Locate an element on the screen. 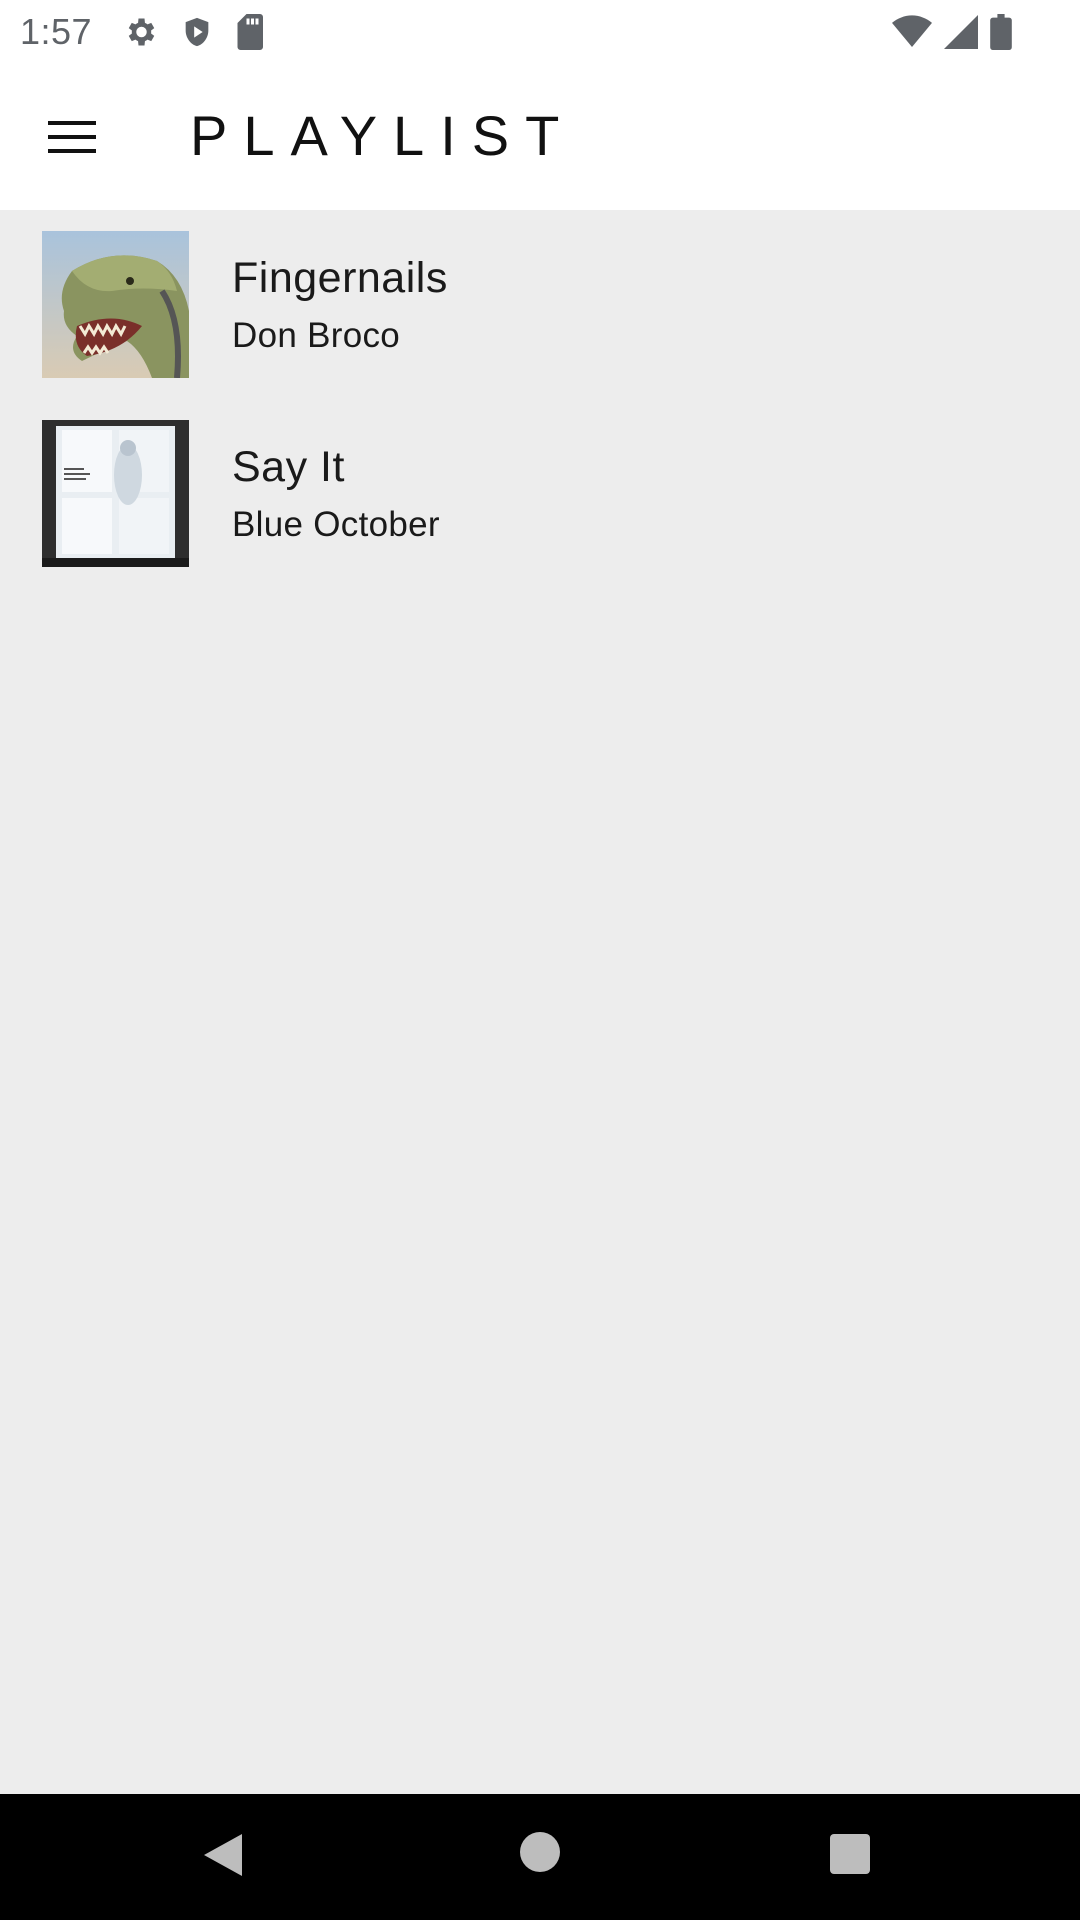  gear-icon is located at coordinates (141, 31).